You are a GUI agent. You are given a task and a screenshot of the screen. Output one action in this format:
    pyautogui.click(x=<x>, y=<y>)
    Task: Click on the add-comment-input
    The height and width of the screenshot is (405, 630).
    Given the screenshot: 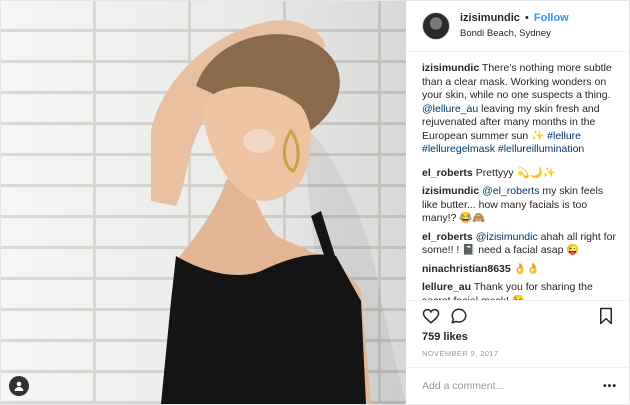 What is the action you would take?
    pyautogui.click(x=512, y=386)
    